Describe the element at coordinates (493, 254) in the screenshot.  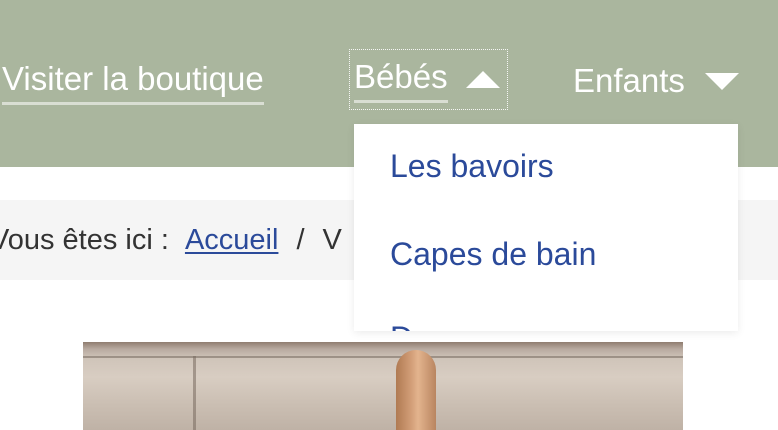
I see `dropdown-item-bath-capes: Capes de bain` at that location.